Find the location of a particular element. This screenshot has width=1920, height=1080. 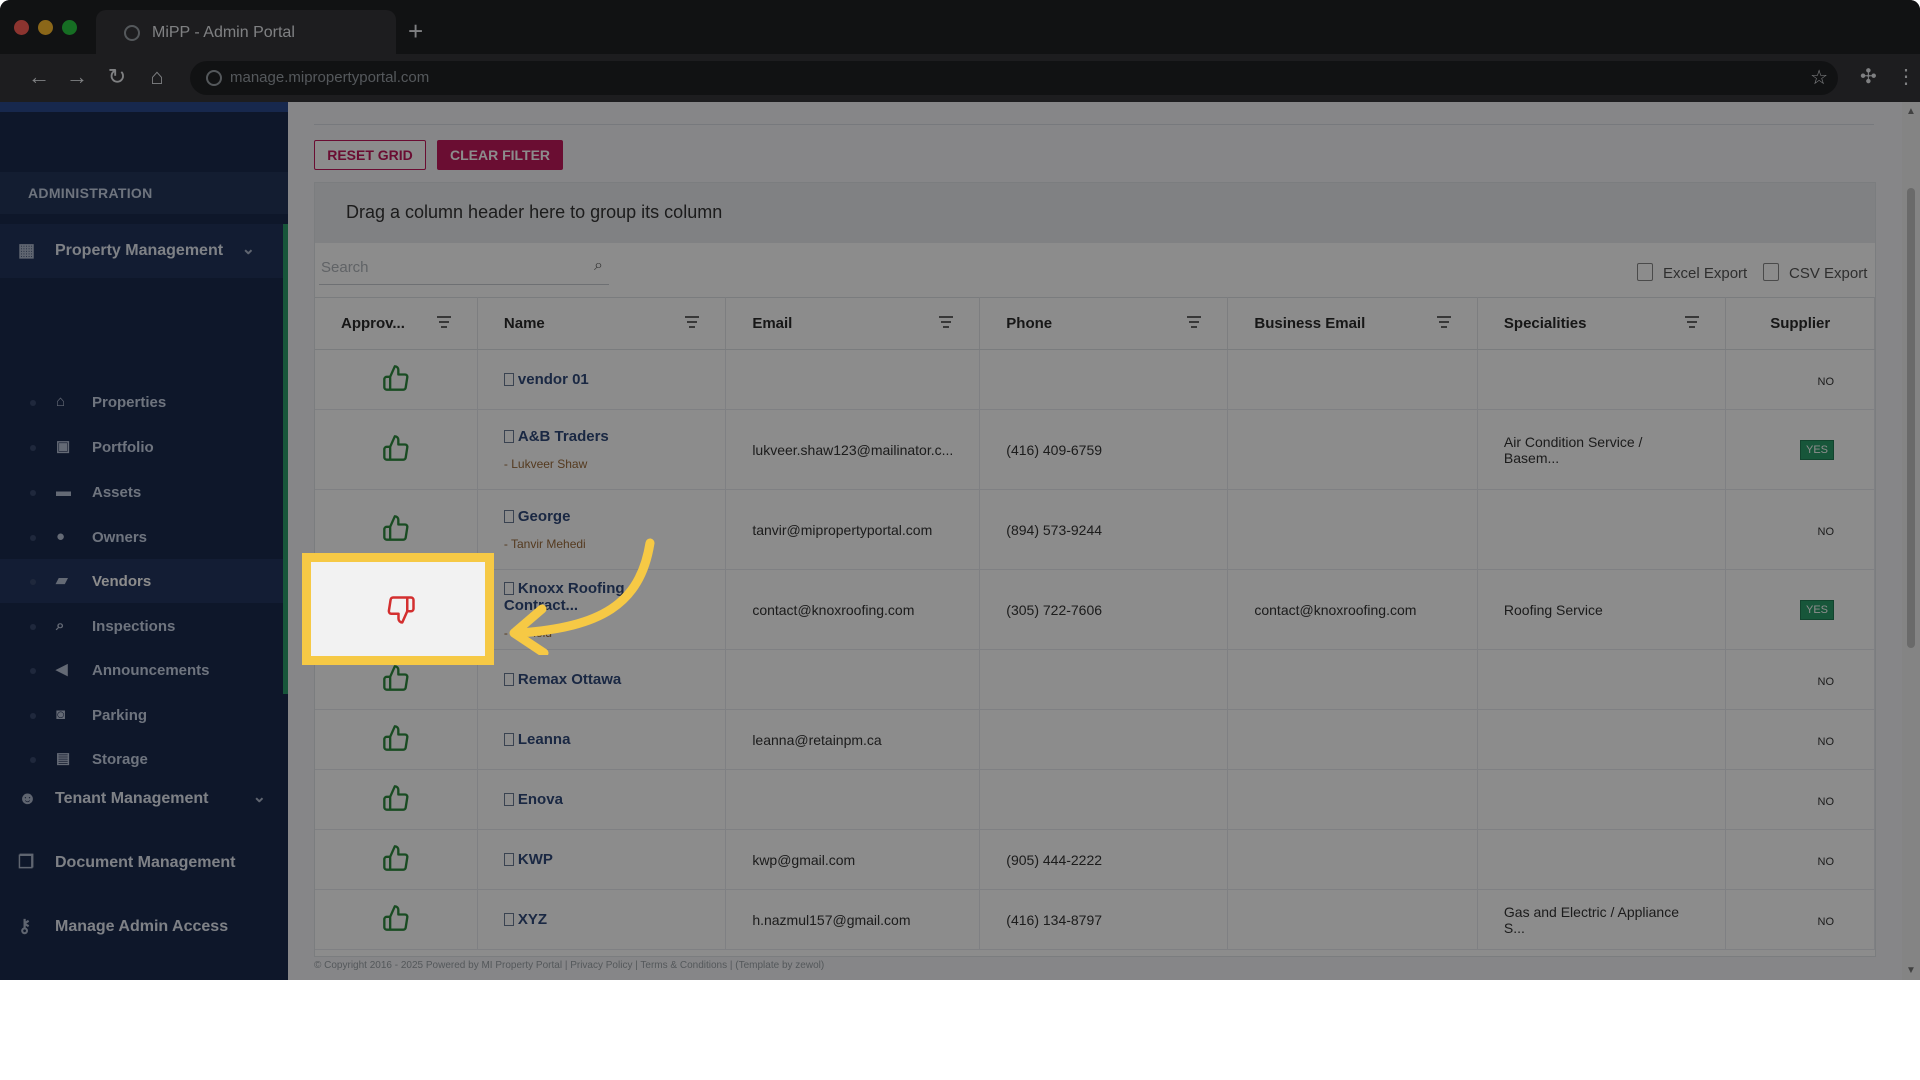

table-row: Enova NO is located at coordinates (1095, 799).